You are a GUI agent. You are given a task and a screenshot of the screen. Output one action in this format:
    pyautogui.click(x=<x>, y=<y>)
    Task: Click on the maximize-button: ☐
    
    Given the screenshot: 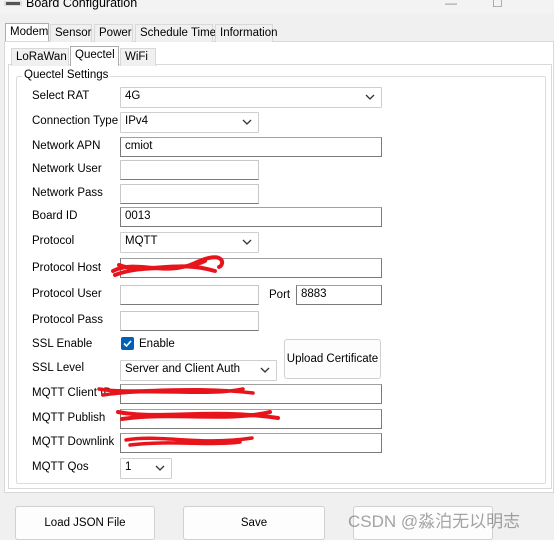 What is the action you would take?
    pyautogui.click(x=497, y=5)
    